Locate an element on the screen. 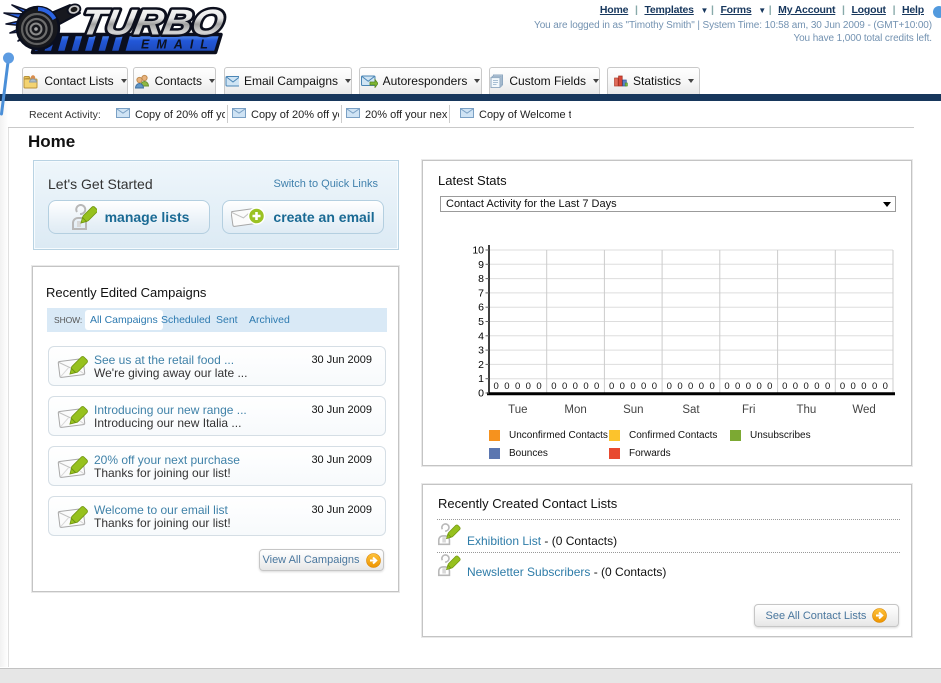  svg-text: Wed is located at coordinates (863, 410).